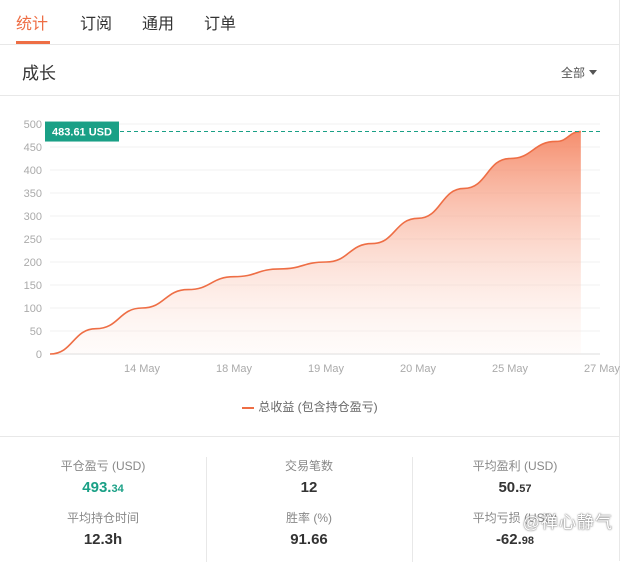 This screenshot has width=622, height=562. Describe the element at coordinates (309, 476) in the screenshot. I see `stat-trade-count: 交易笔数 12` at that location.